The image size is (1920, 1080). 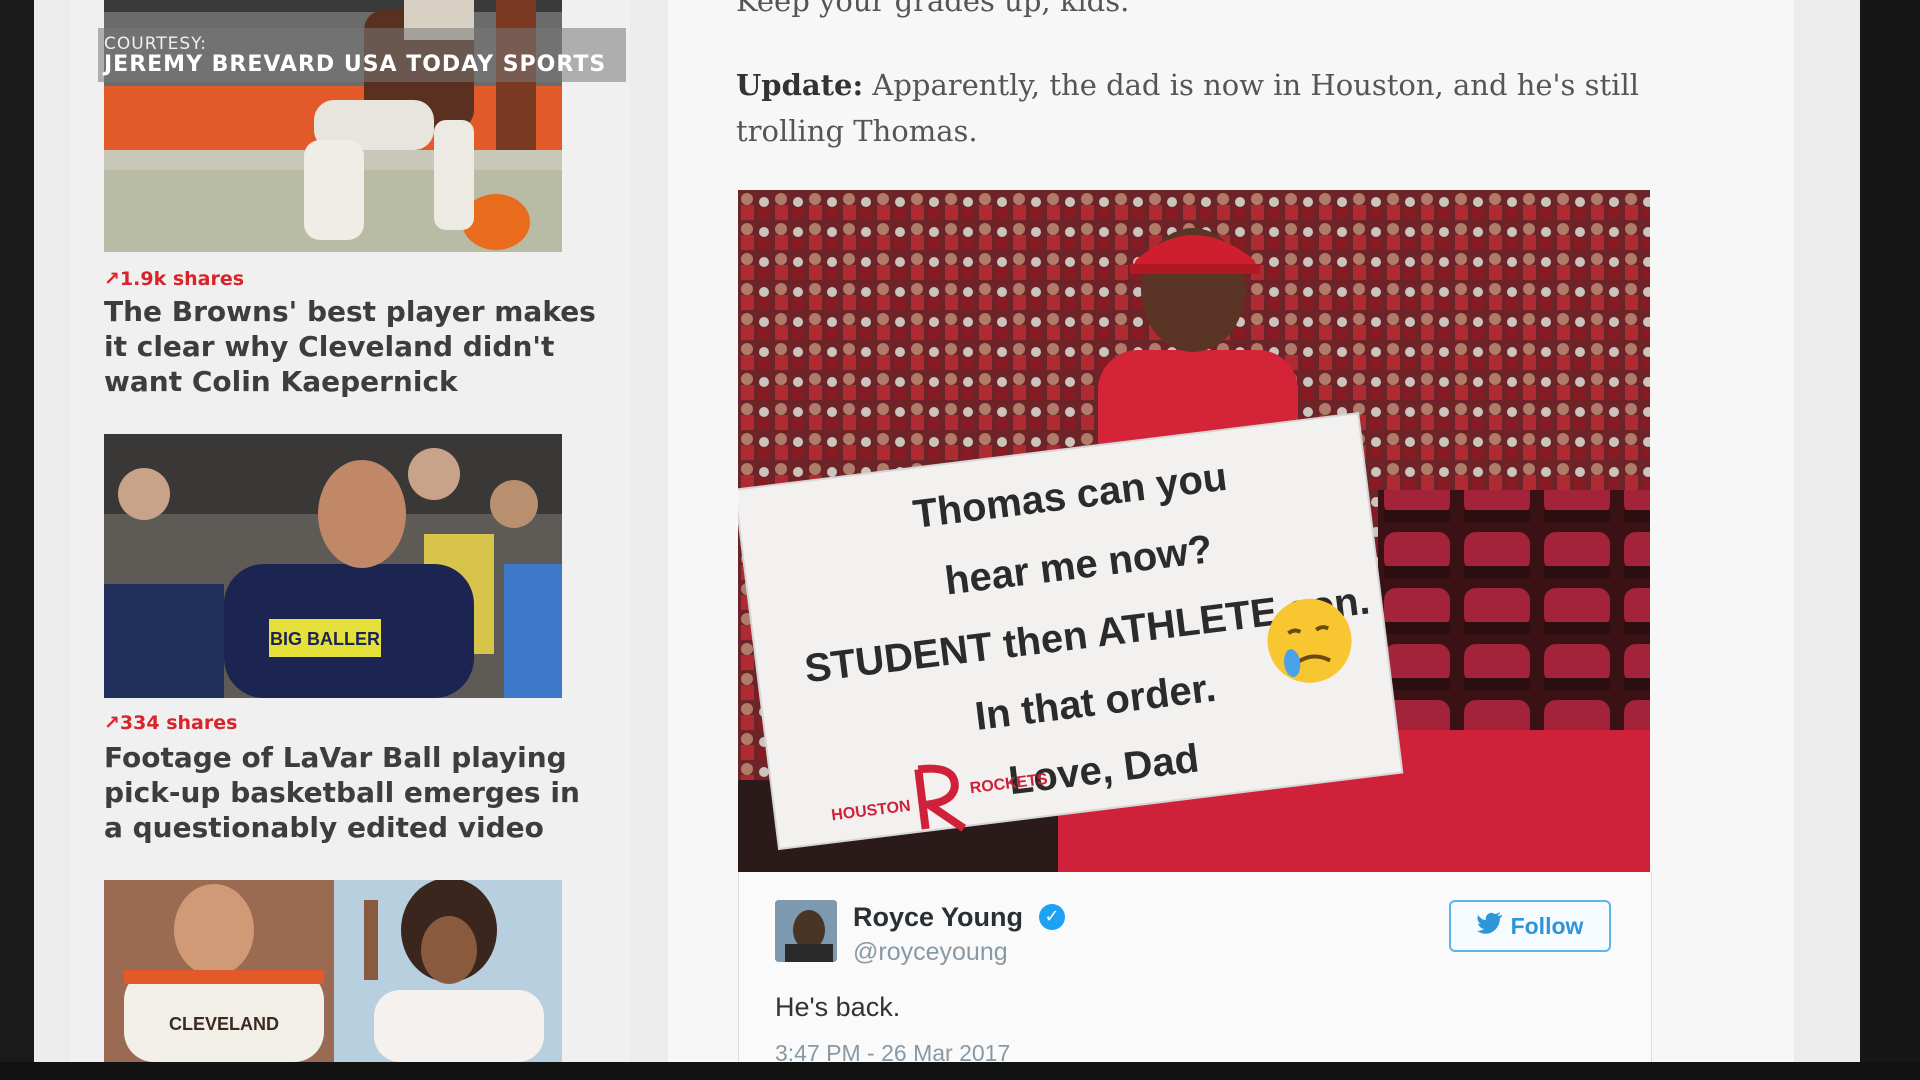 I want to click on verified-badge-icon: ✓, so click(x=1052, y=917).